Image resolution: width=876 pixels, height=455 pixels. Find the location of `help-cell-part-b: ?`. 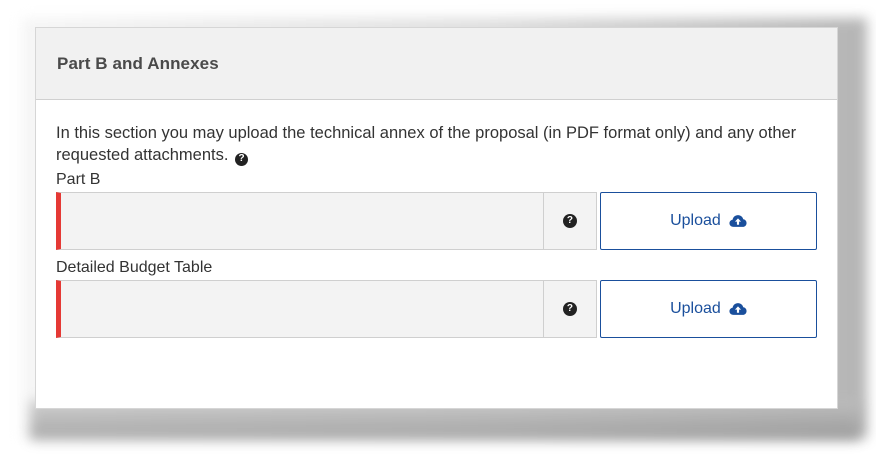

help-cell-part-b: ? is located at coordinates (570, 221).